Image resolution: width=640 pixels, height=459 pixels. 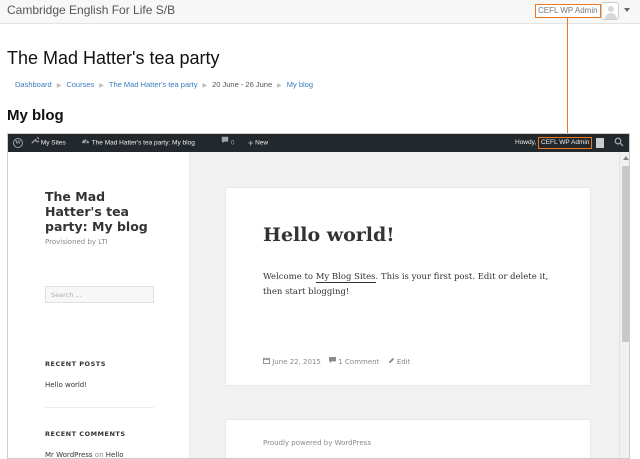 I want to click on scroll-thumb, so click(x=625, y=254).